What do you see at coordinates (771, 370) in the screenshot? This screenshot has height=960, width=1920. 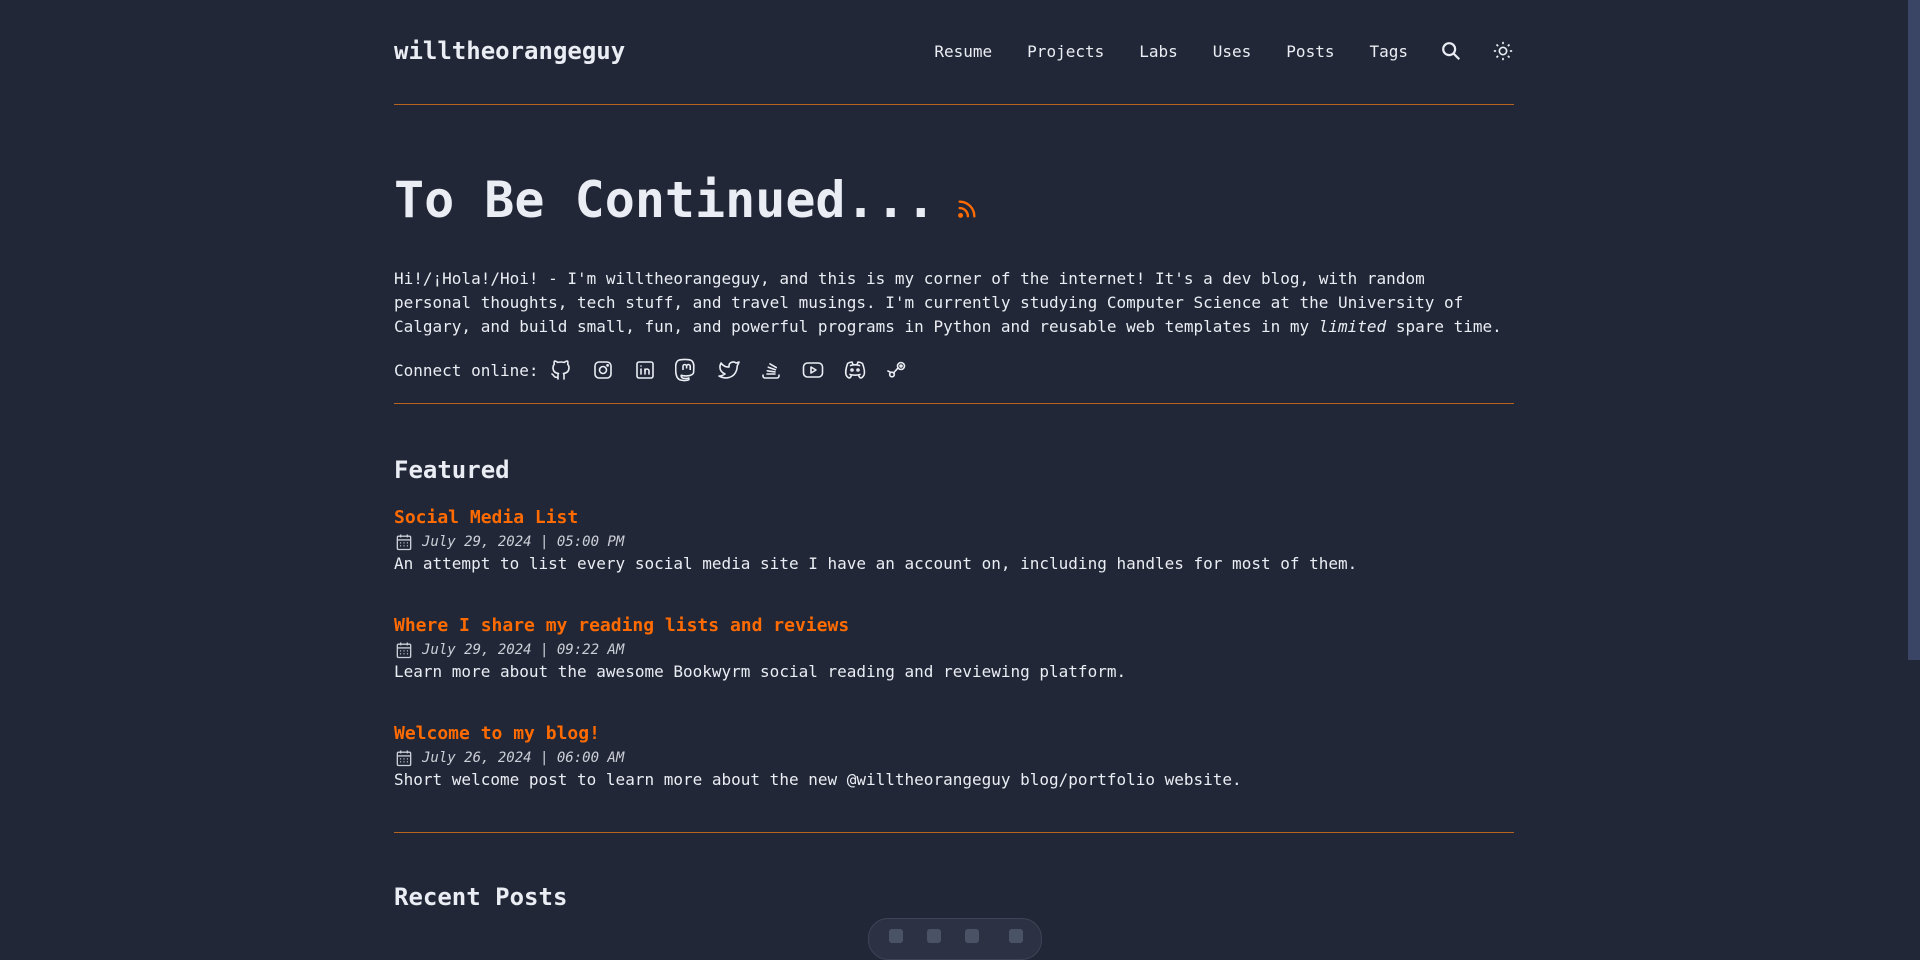 I see `stackoverflow-icon` at bounding box center [771, 370].